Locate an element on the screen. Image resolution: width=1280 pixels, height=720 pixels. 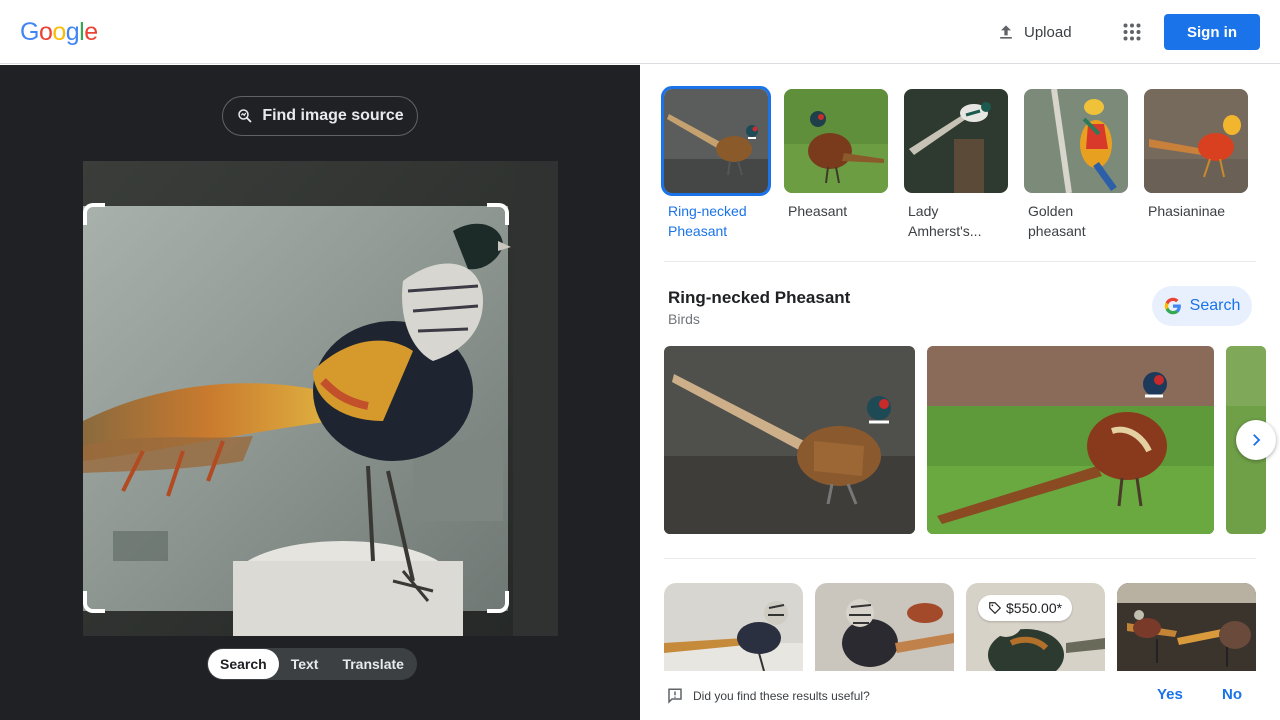
apps-grid-icon is located at coordinates (1132, 32).